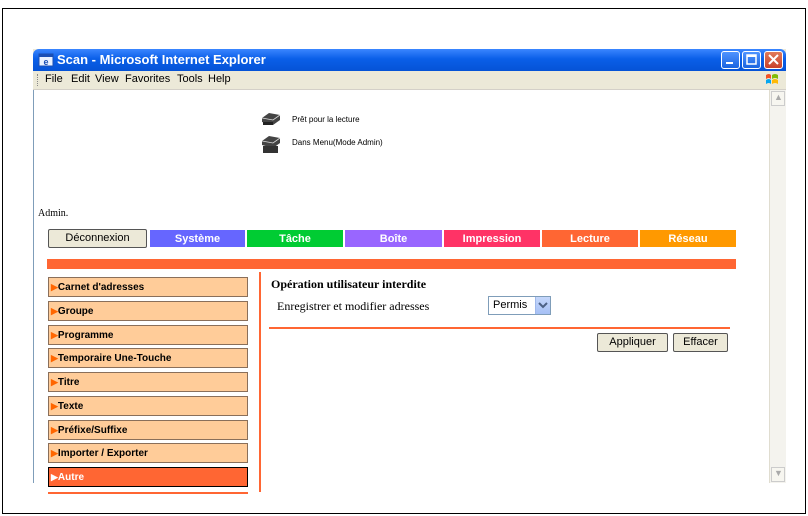 The image size is (808, 516). I want to click on user-label: Admin., so click(53, 213).